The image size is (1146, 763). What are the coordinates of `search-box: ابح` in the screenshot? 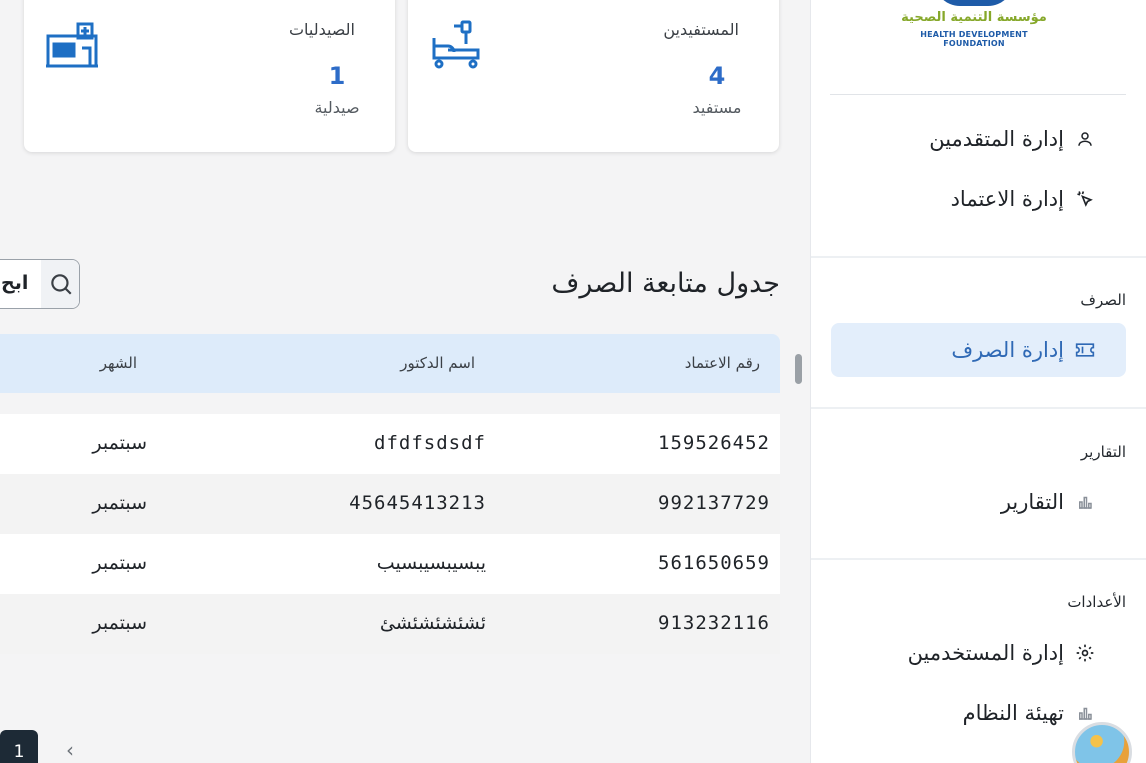 It's located at (40, 284).